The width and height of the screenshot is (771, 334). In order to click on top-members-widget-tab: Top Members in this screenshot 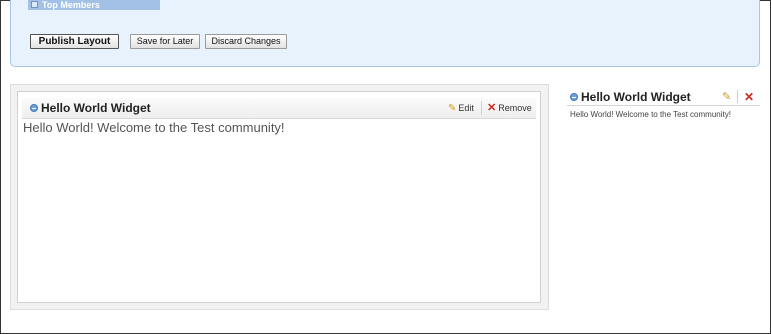, I will do `click(94, 5)`.